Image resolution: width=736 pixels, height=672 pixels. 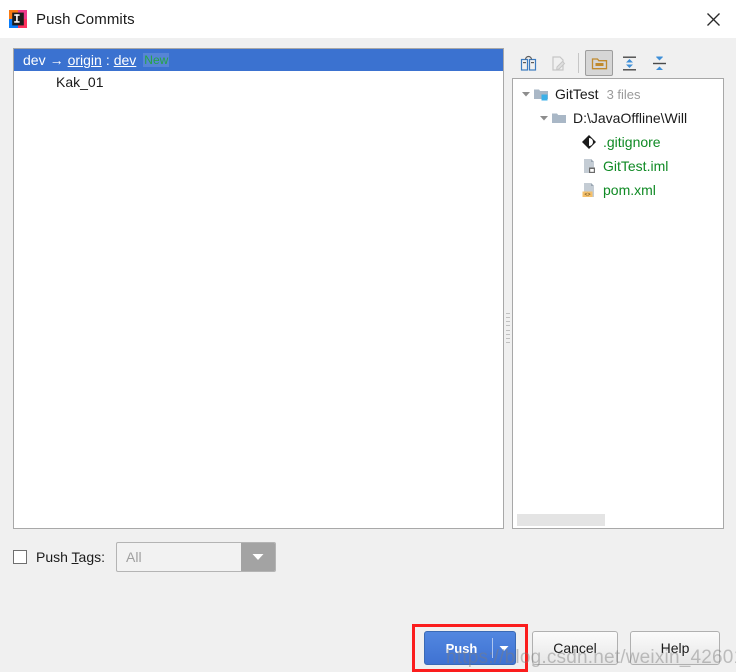 I want to click on tree-node-directory: D:\JavaOffline\Will, so click(x=618, y=118).